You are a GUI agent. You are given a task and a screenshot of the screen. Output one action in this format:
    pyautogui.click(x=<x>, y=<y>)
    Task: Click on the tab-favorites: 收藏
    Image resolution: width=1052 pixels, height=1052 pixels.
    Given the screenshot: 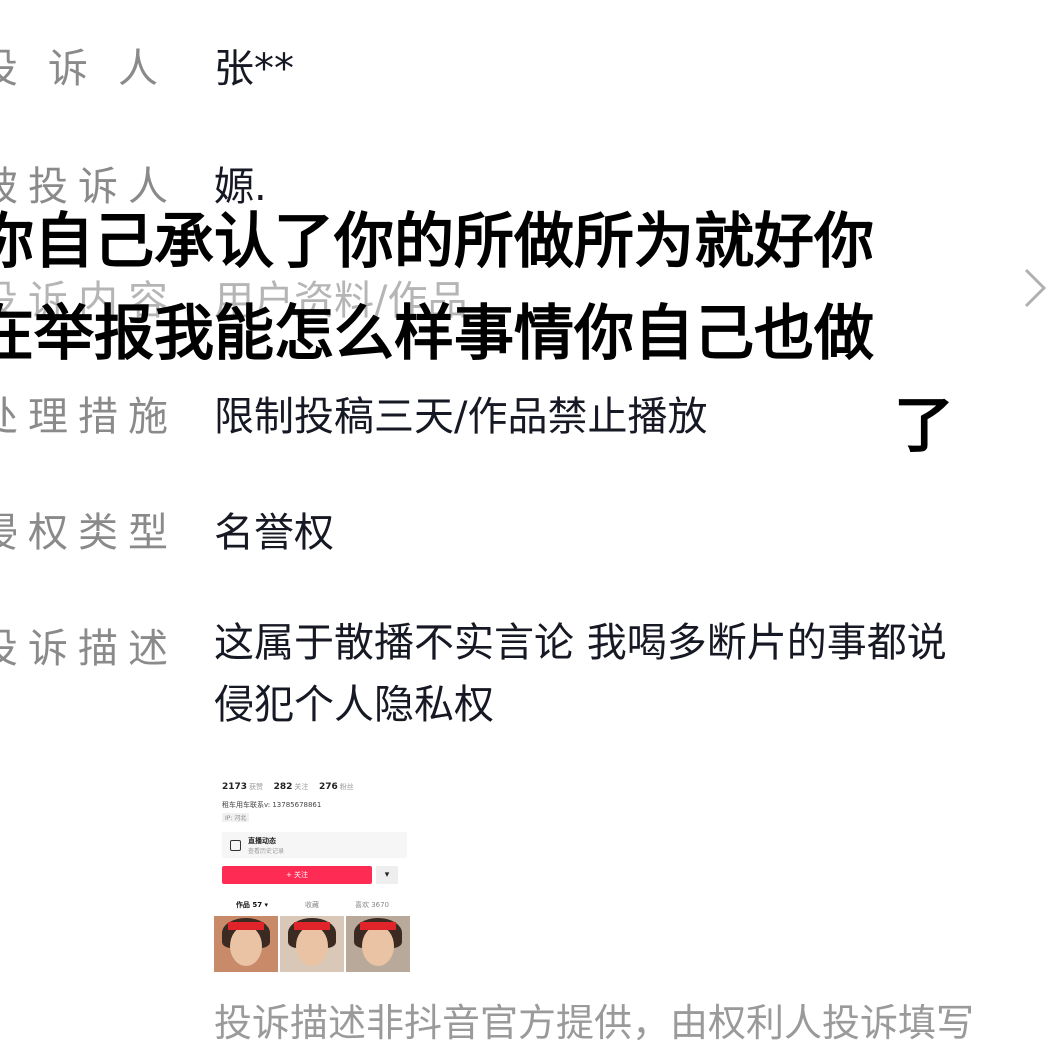 What is the action you would take?
    pyautogui.click(x=312, y=905)
    